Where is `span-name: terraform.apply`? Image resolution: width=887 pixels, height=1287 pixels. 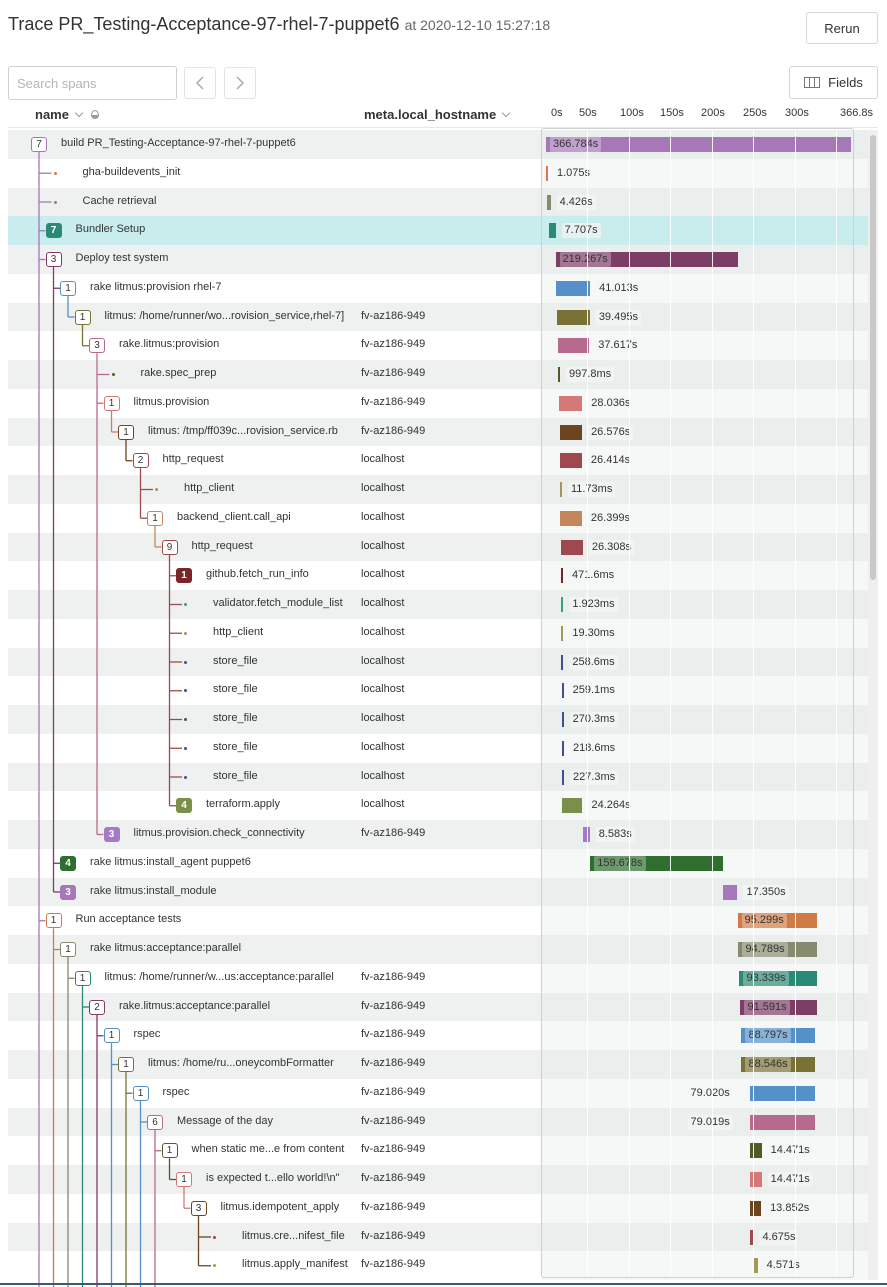
span-name: terraform.apply is located at coordinates (243, 804).